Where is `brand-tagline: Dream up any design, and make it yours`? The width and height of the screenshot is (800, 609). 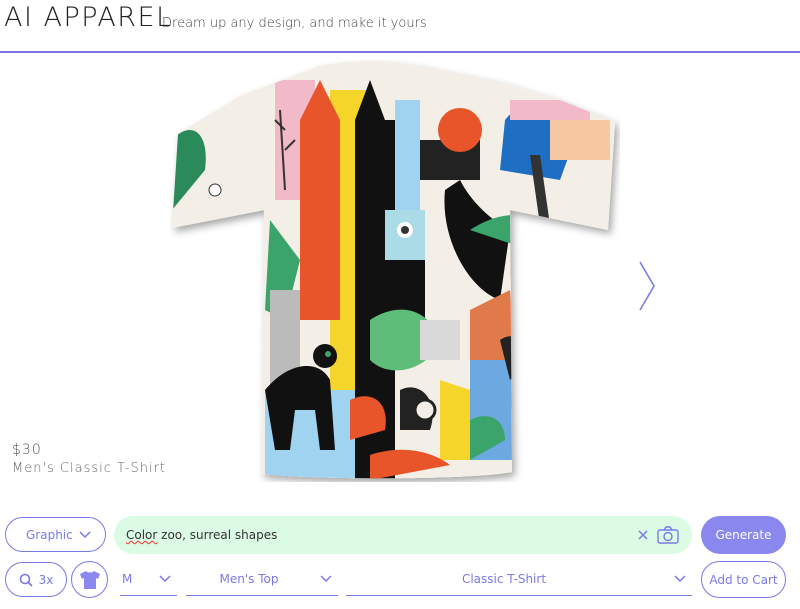
brand-tagline: Dream up any design, and make it yours is located at coordinates (294, 23).